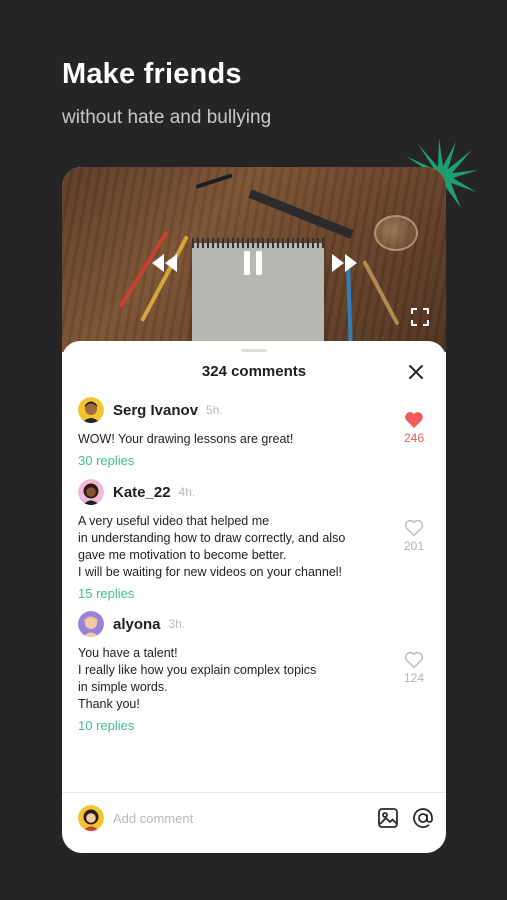  Describe the element at coordinates (414, 438) in the screenshot. I see `like-count: 246` at that location.